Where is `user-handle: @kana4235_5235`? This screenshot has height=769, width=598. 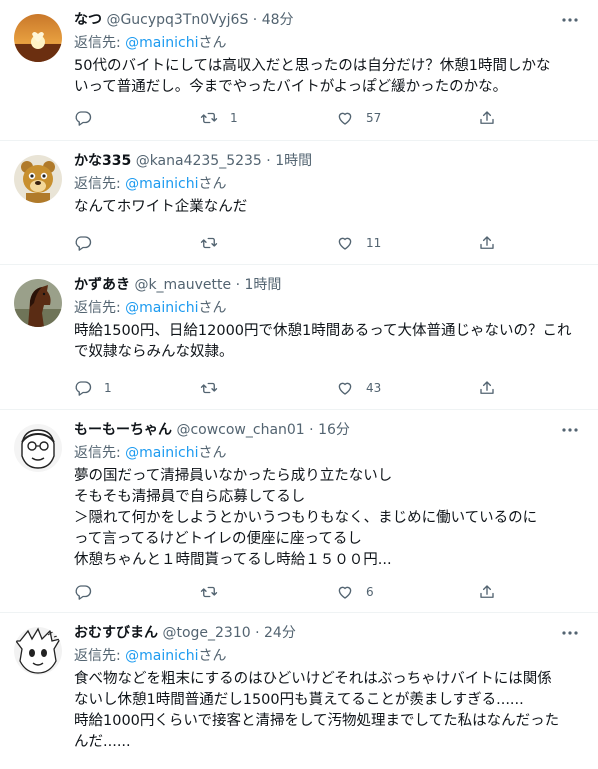 user-handle: @kana4235_5235 is located at coordinates (199, 161).